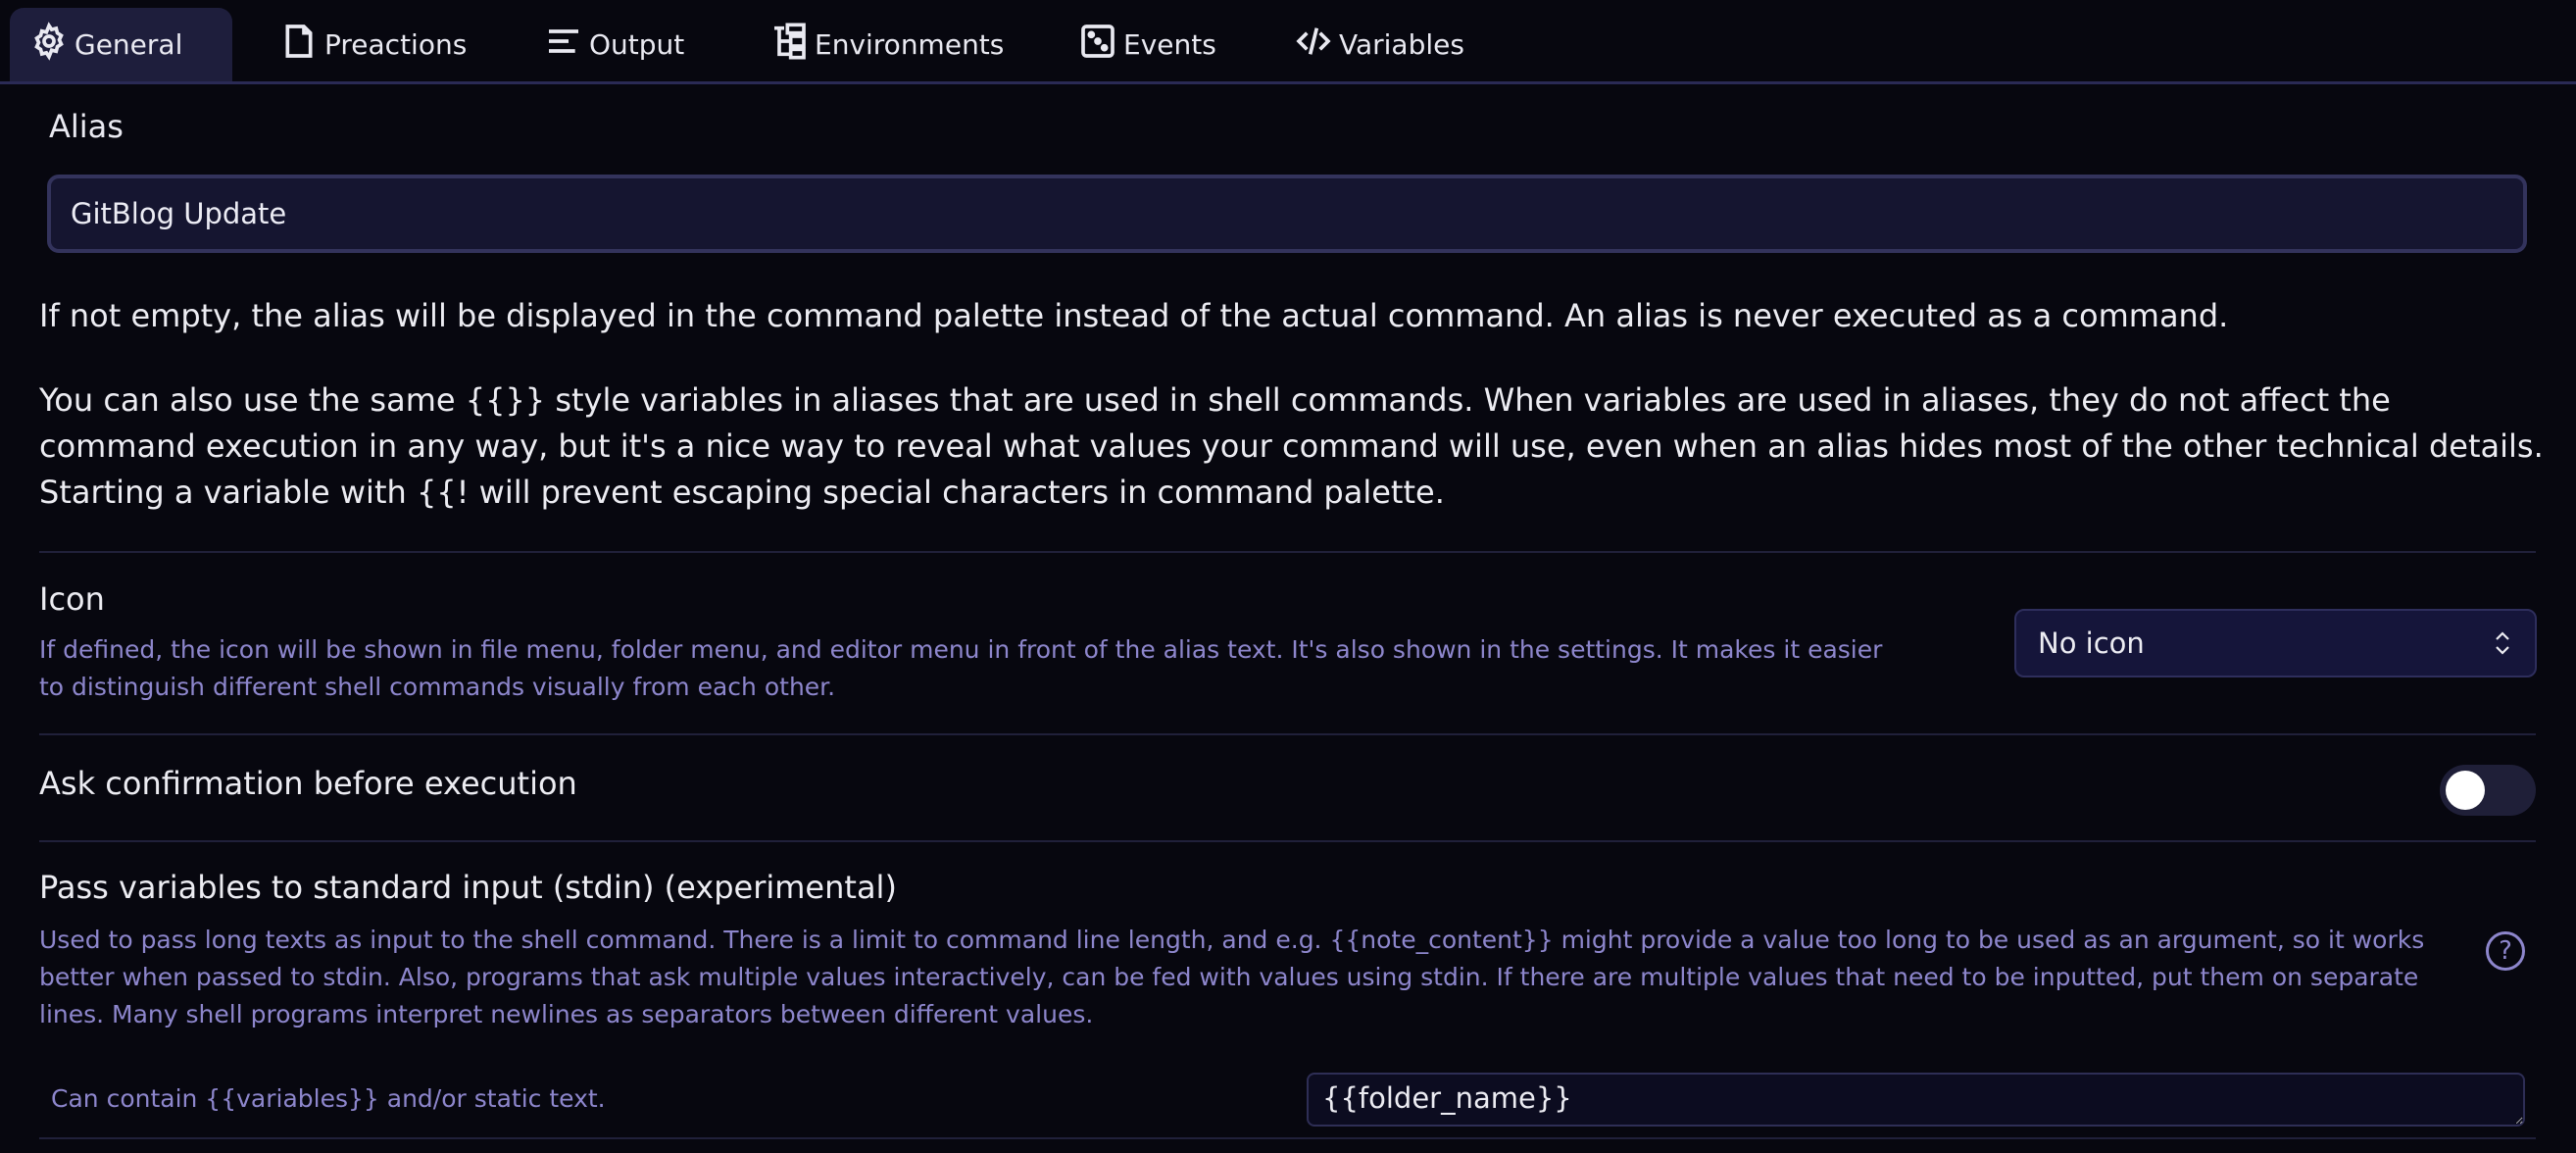 Image resolution: width=2576 pixels, height=1153 pixels. I want to click on alias-input, so click(1287, 214).